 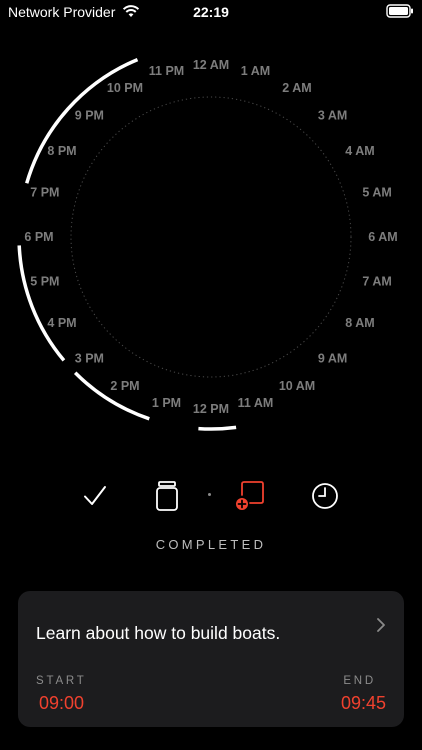 I want to click on hour-label: 5 AM, so click(x=376, y=193).